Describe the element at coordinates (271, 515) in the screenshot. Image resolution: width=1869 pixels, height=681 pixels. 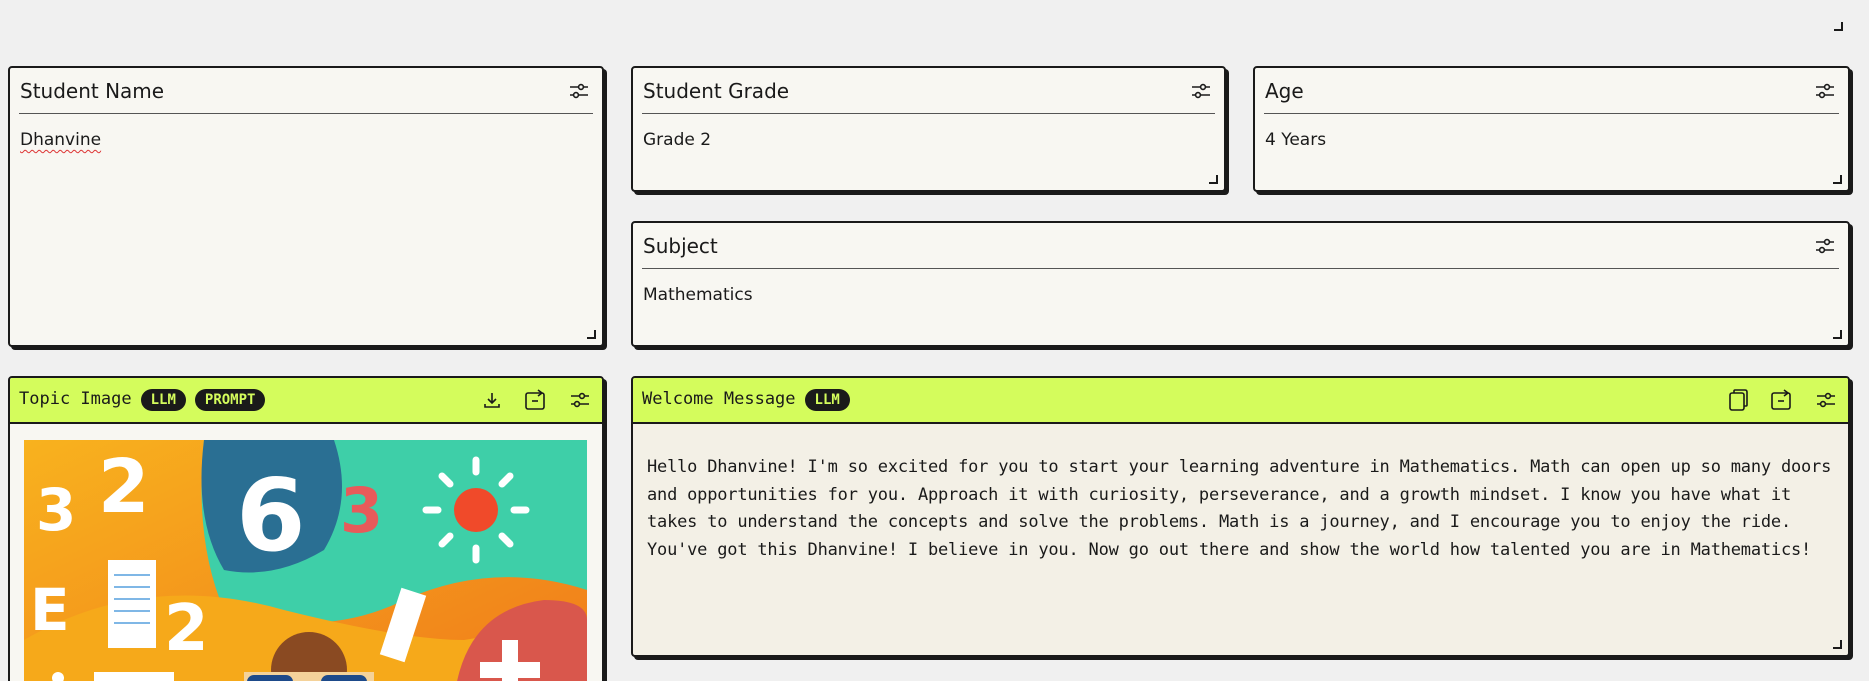
I see `svg-text: 6` at that location.